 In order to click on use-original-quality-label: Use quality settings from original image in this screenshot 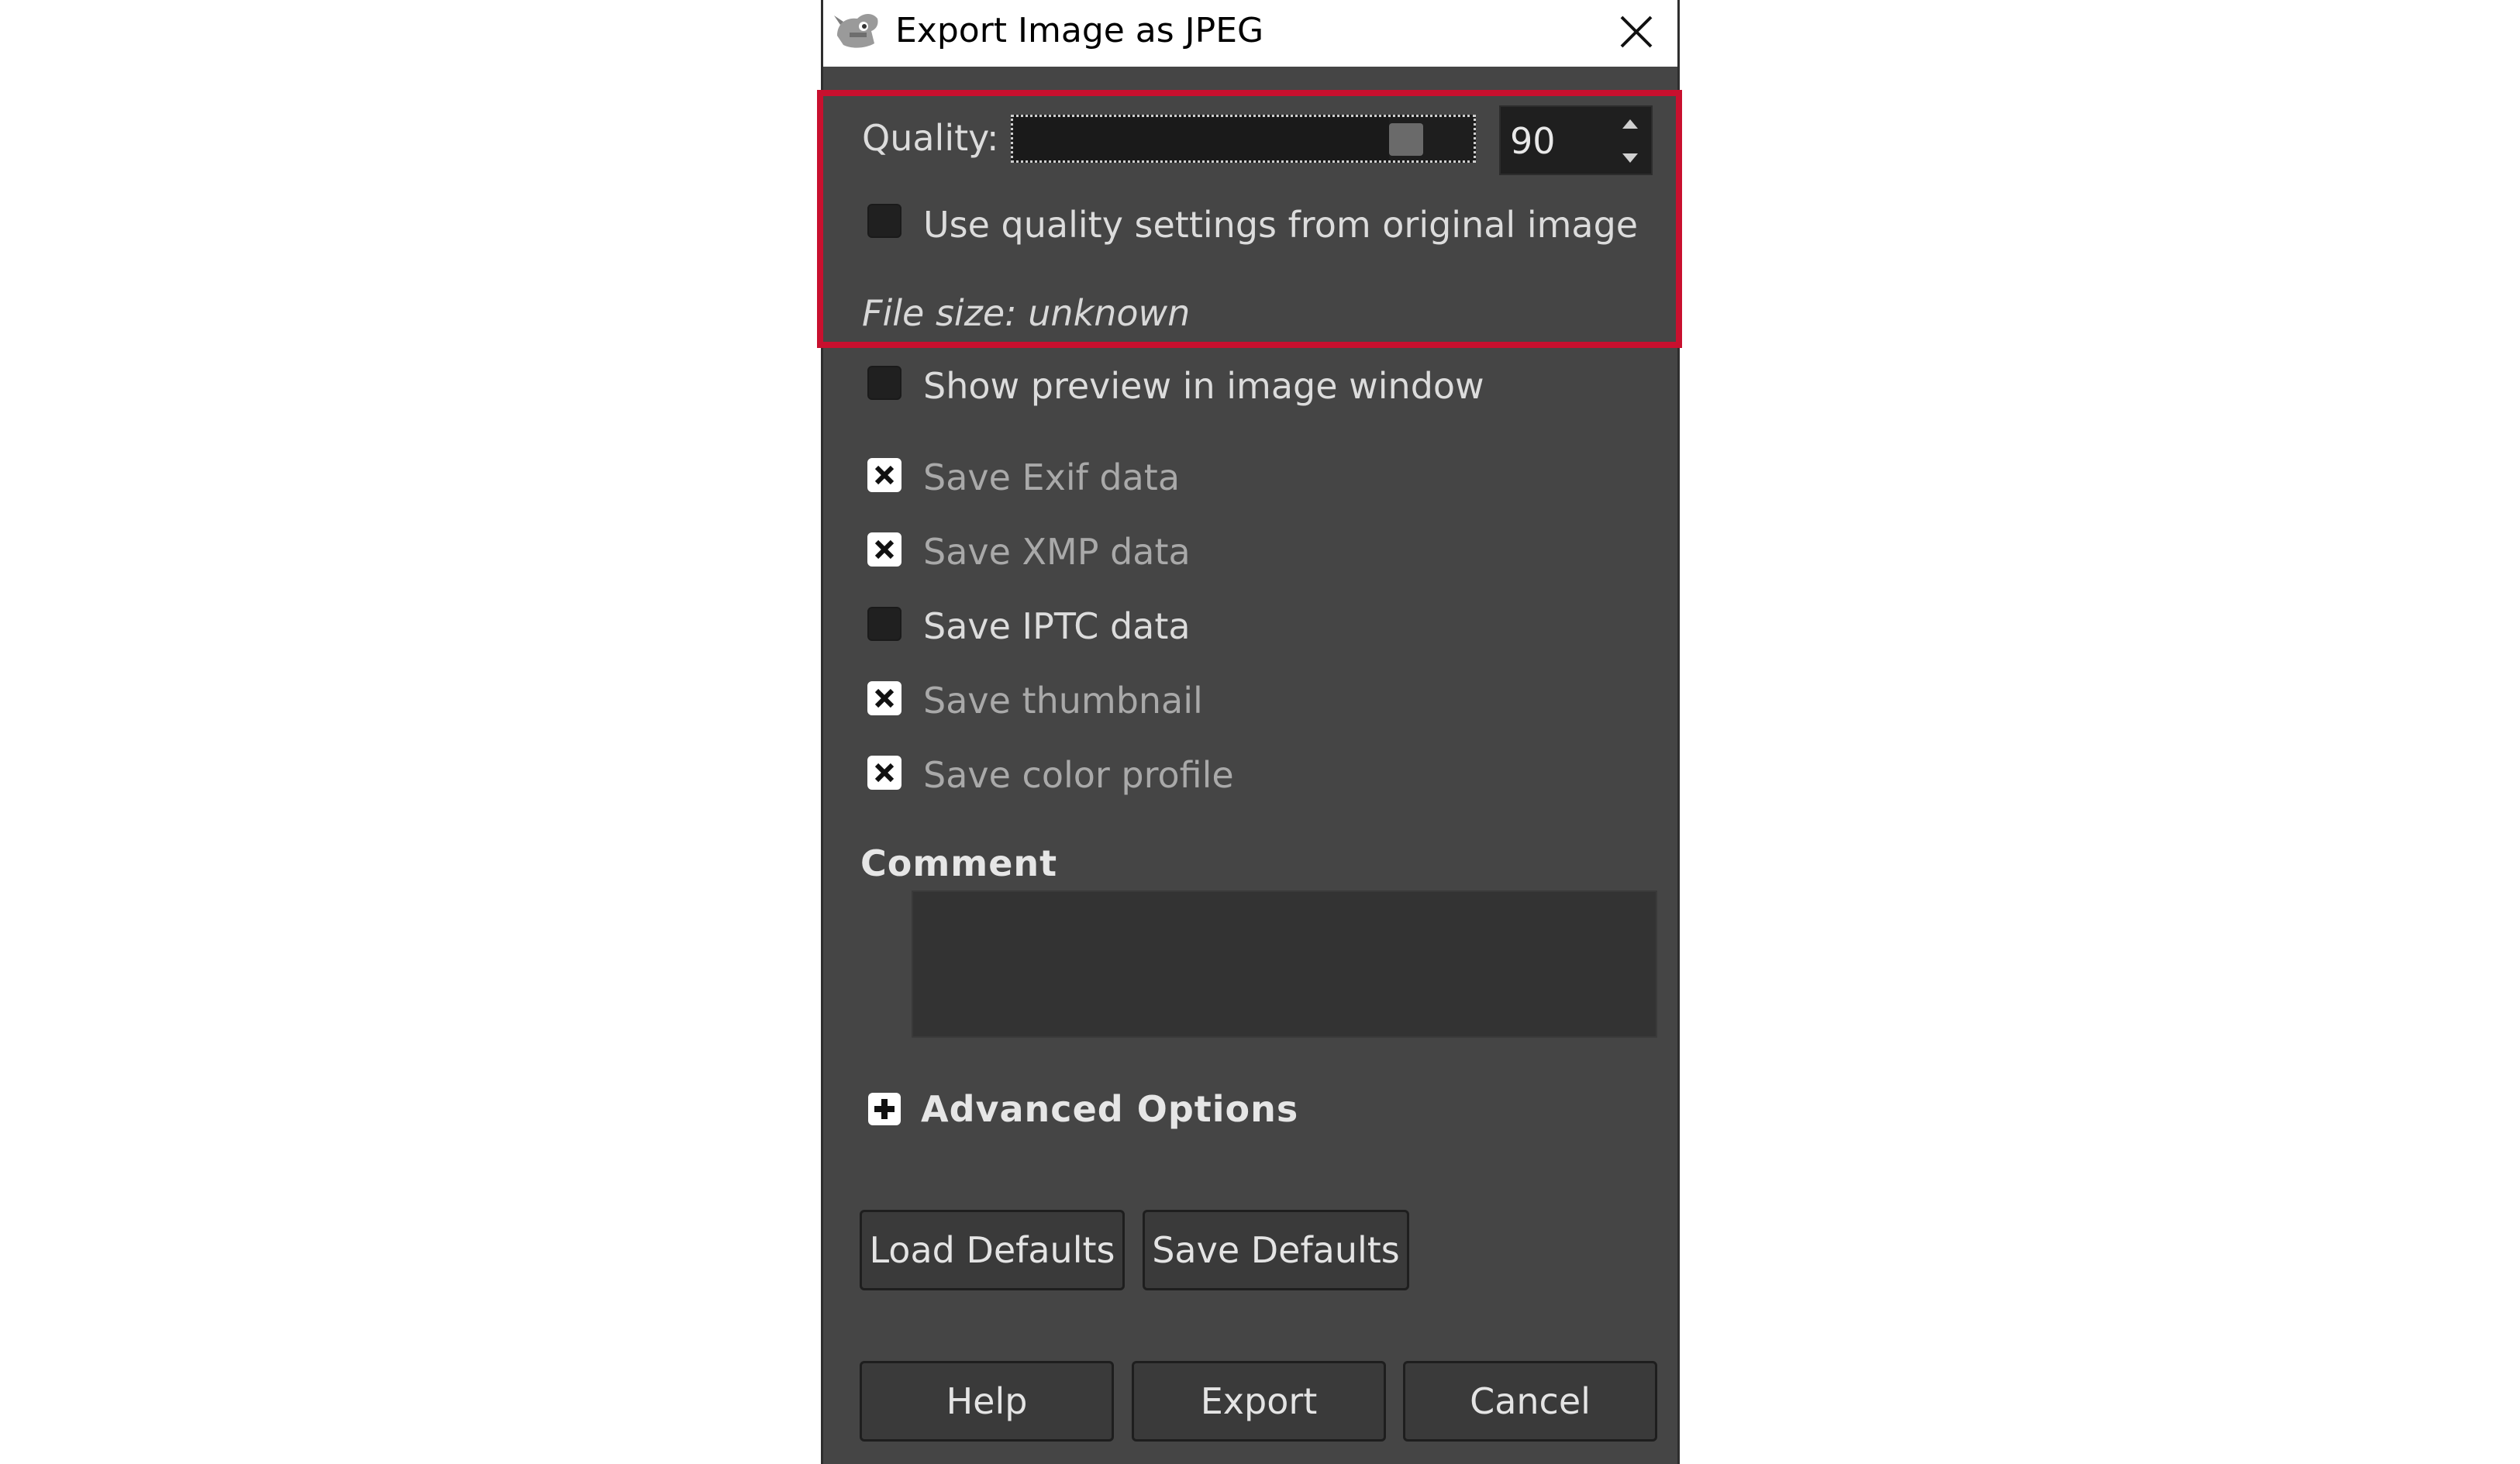, I will do `click(1281, 225)`.